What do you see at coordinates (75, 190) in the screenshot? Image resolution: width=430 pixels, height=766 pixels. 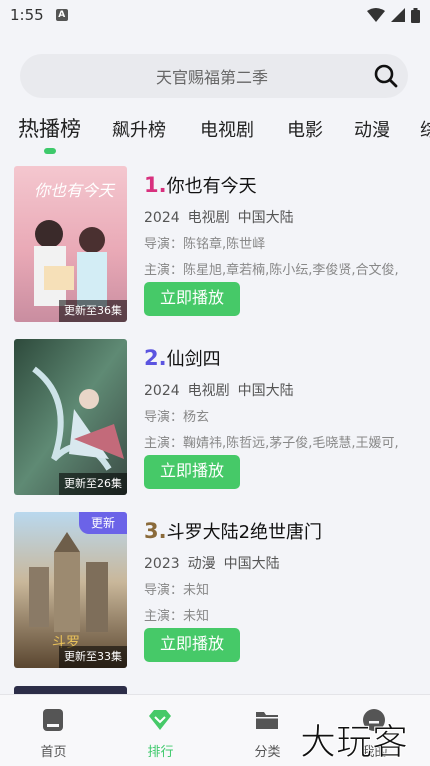 I see `svg-text: 你也有今天` at bounding box center [75, 190].